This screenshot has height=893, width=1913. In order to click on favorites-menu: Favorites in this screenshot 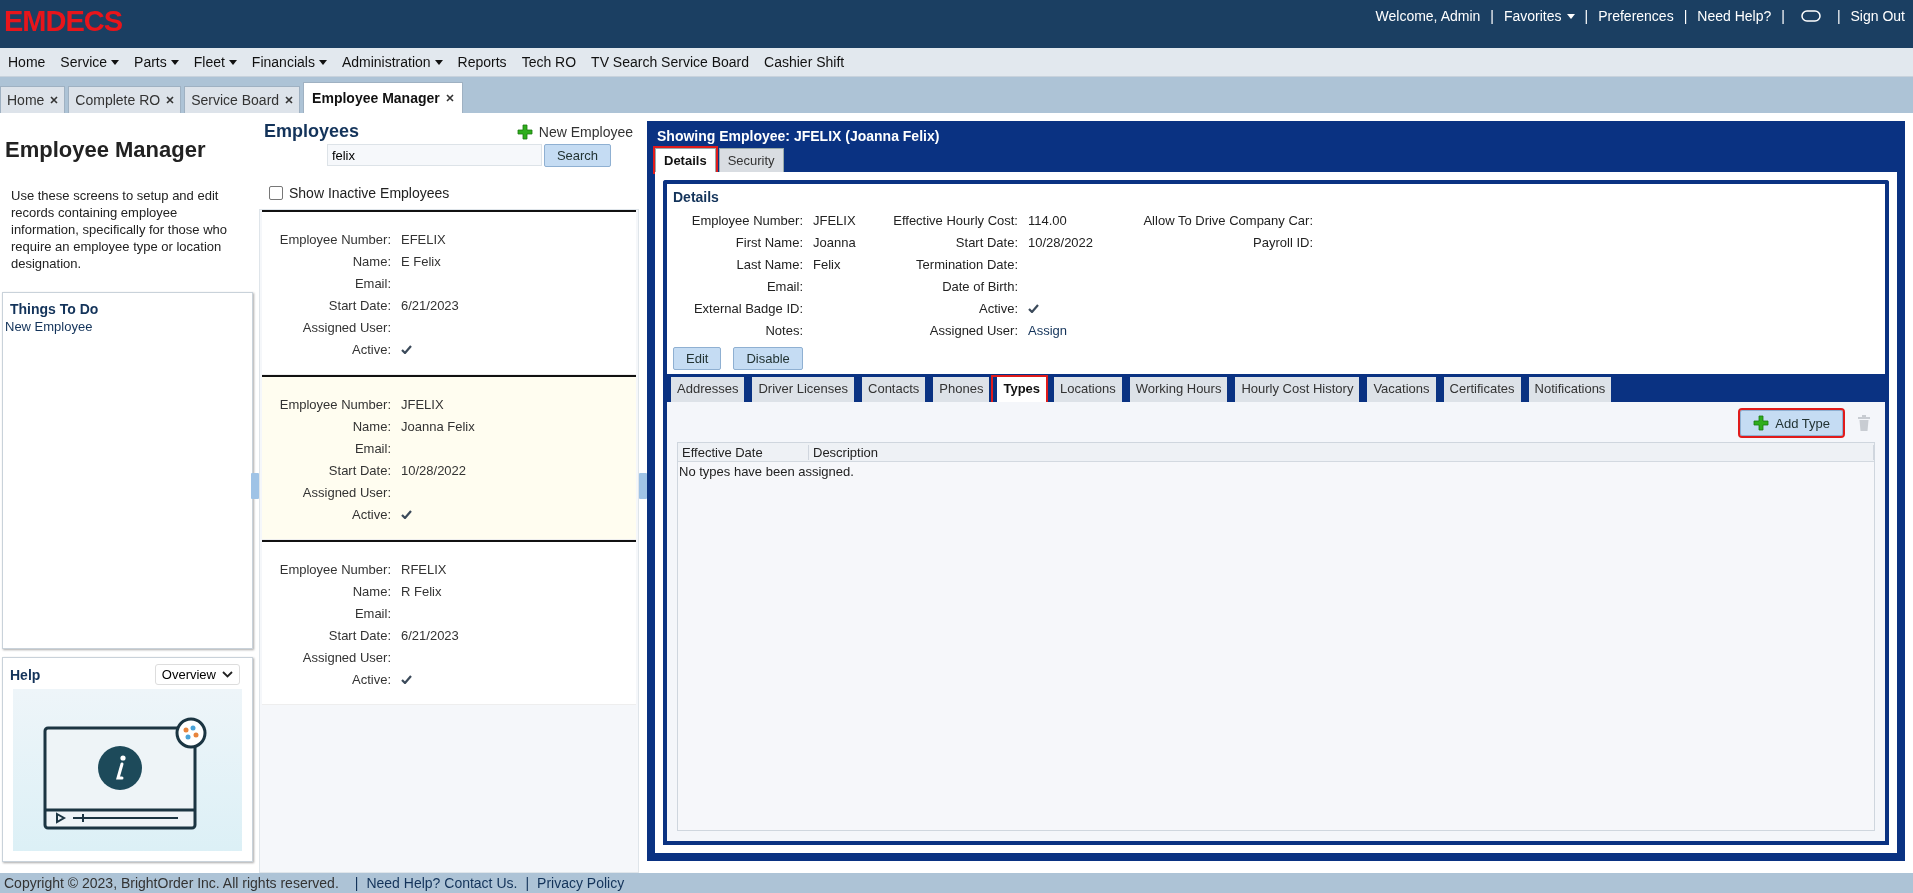, I will do `click(1539, 16)`.